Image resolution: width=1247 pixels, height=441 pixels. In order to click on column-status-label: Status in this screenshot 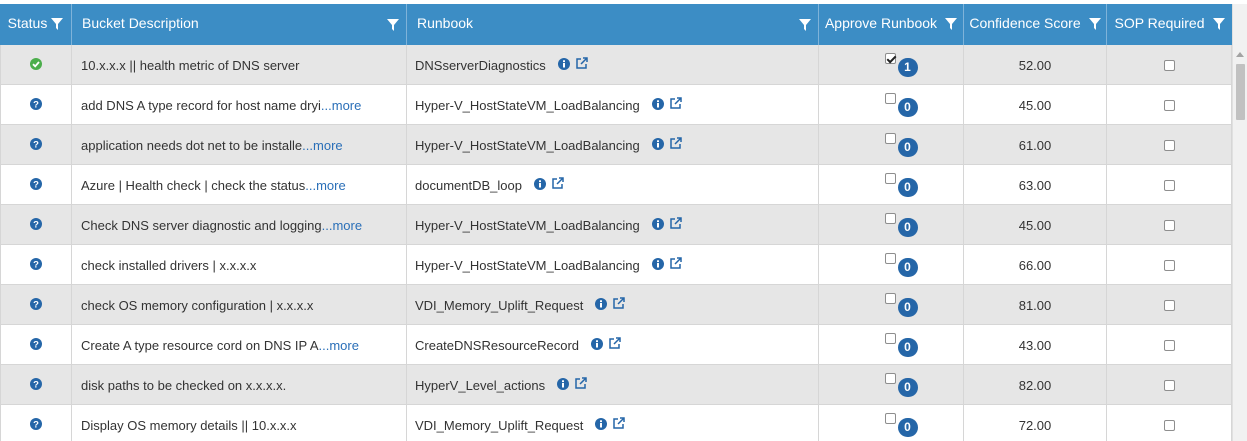, I will do `click(27, 23)`.